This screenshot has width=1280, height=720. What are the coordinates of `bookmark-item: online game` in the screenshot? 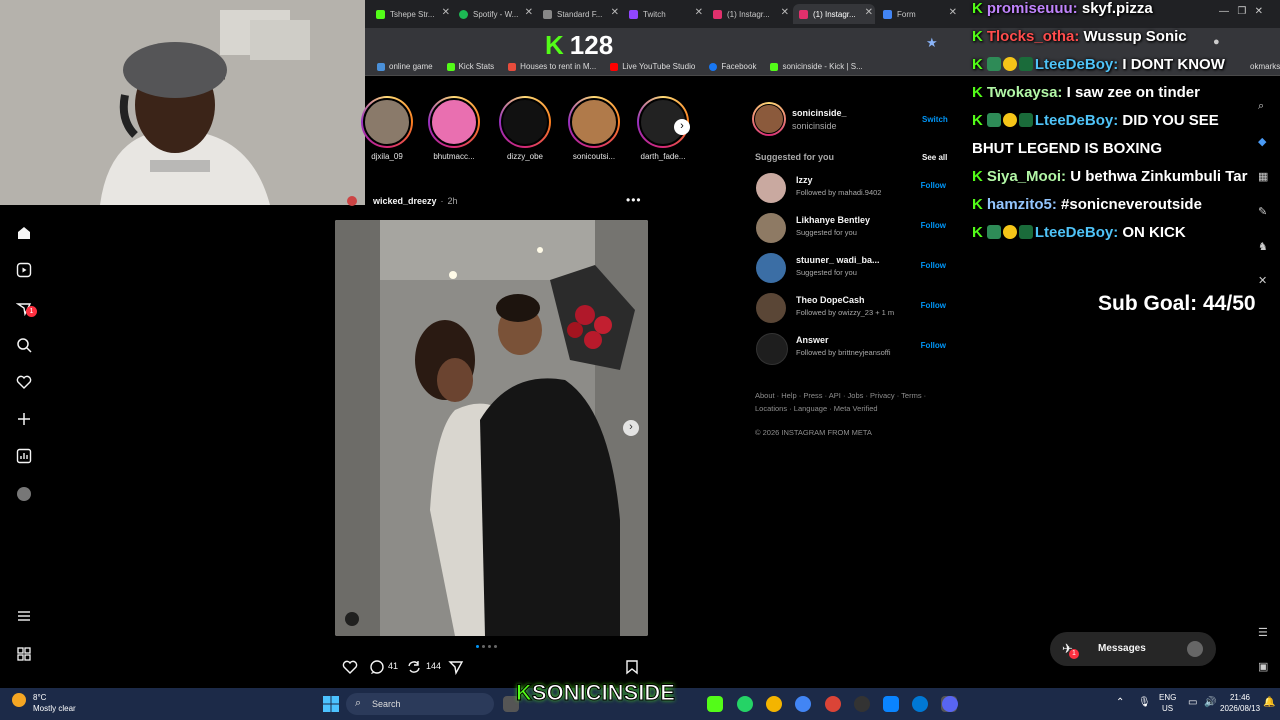 It's located at (405, 66).